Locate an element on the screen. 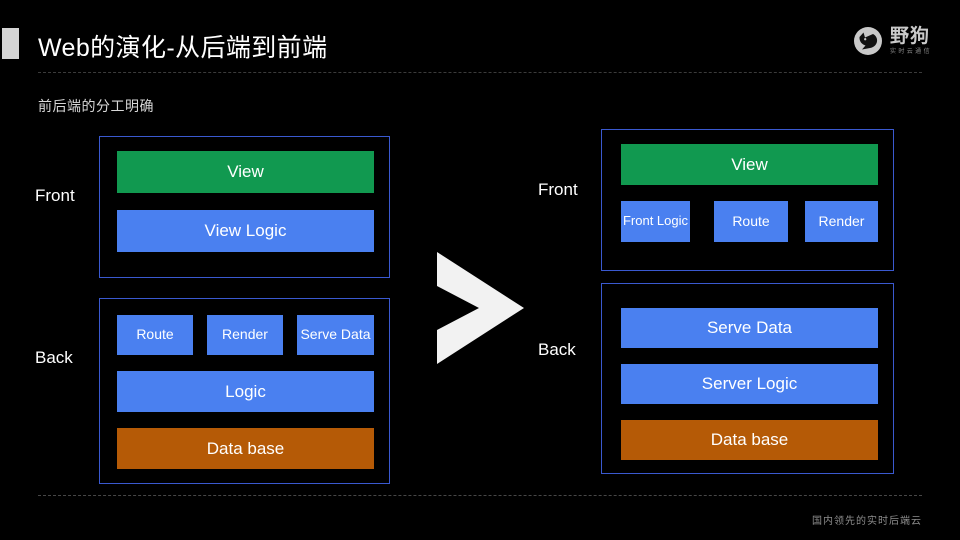  brand-logo: 野狗 实时云通信 is located at coordinates (892, 41).